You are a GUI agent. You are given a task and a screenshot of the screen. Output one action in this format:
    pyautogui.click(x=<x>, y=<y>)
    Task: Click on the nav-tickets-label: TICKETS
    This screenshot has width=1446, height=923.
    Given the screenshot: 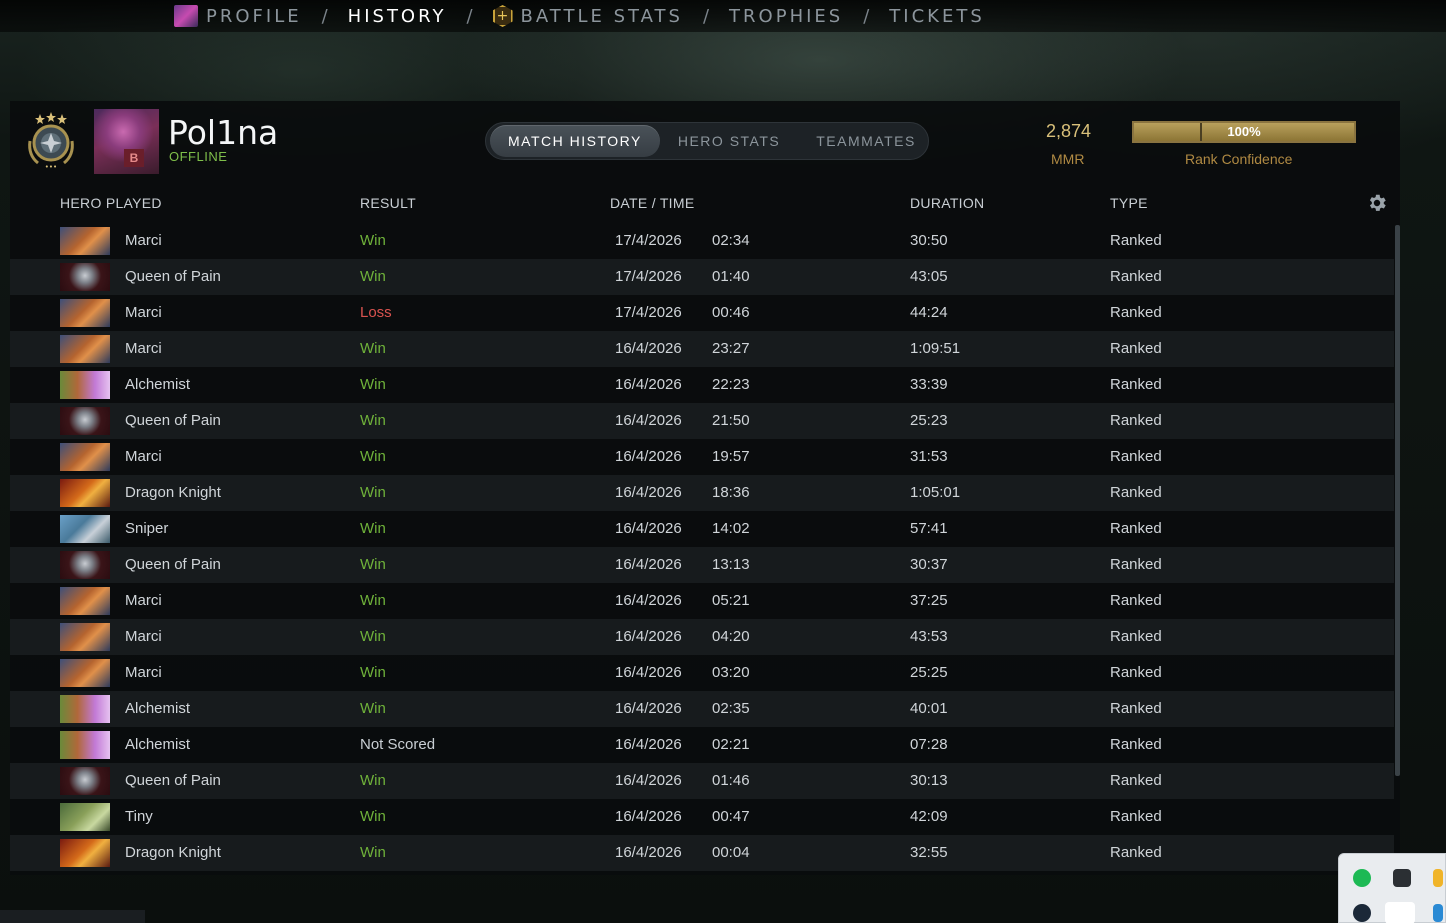 What is the action you would take?
    pyautogui.click(x=937, y=16)
    